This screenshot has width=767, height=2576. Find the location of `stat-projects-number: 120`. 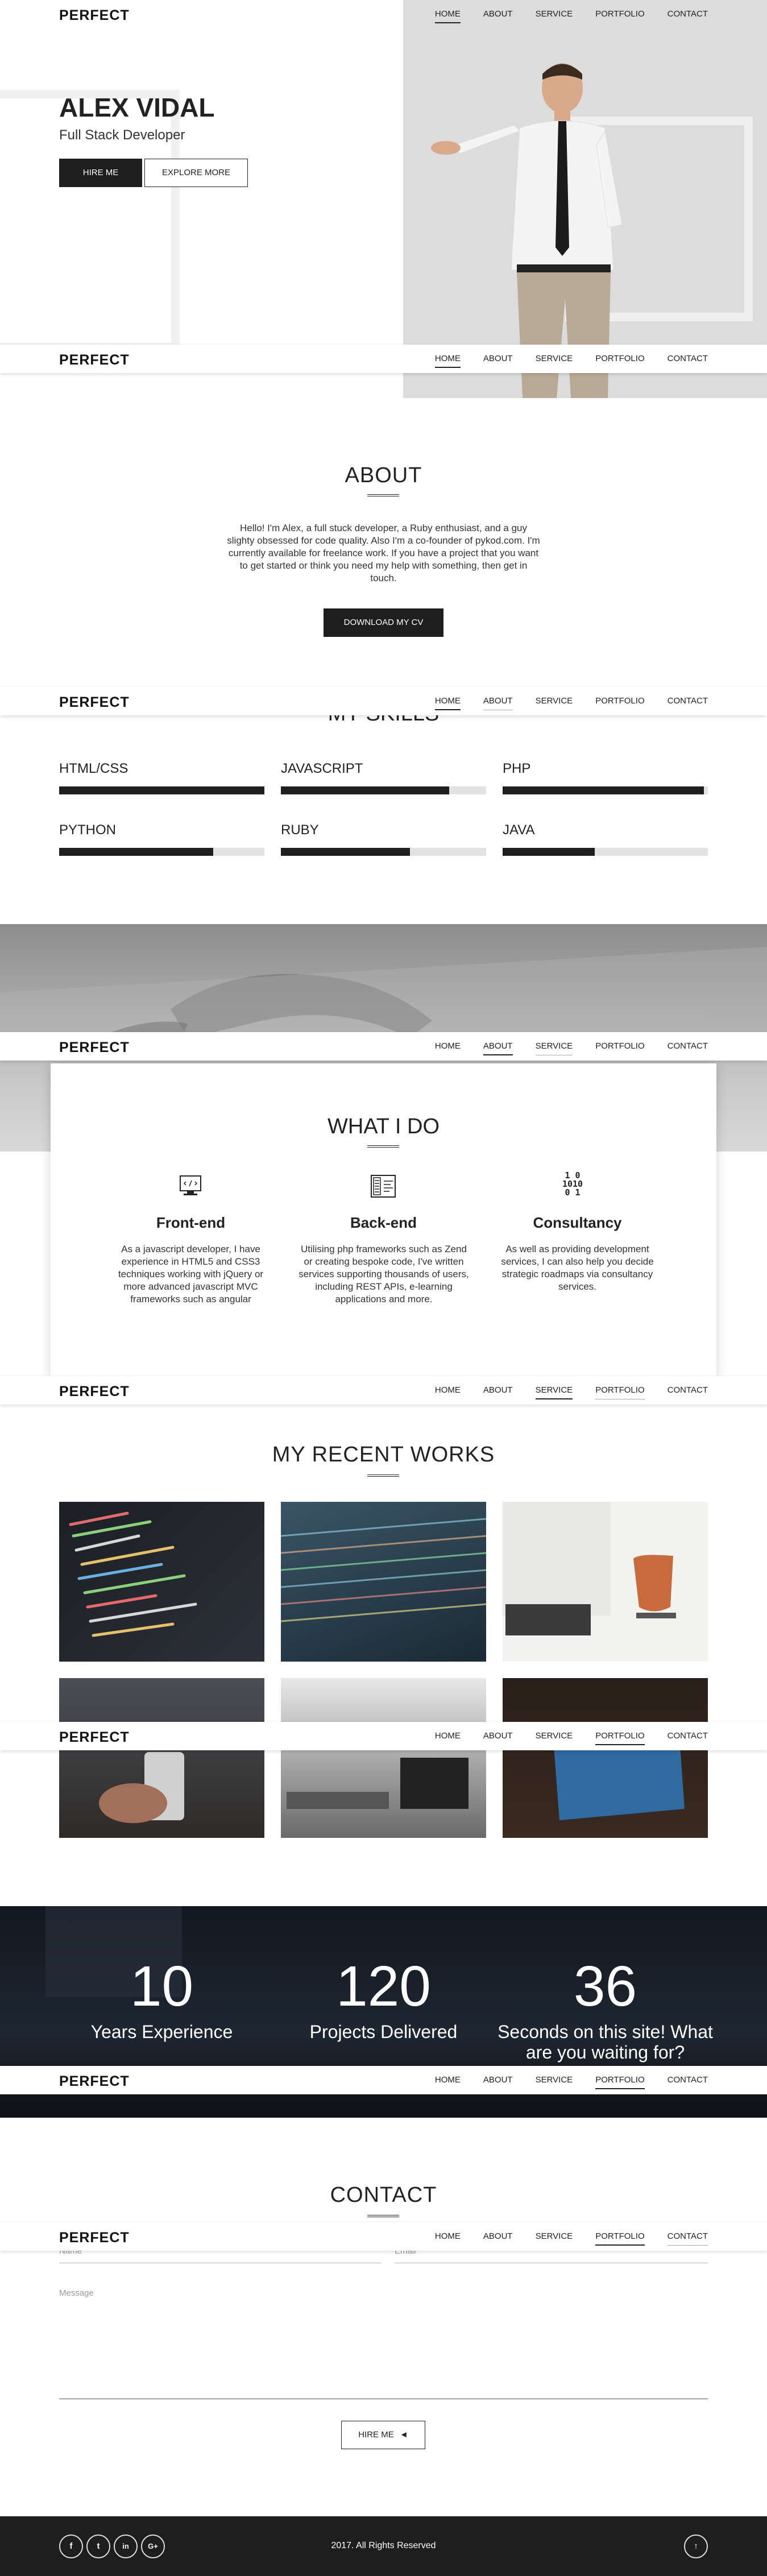

stat-projects-number: 120 is located at coordinates (383, 1986).